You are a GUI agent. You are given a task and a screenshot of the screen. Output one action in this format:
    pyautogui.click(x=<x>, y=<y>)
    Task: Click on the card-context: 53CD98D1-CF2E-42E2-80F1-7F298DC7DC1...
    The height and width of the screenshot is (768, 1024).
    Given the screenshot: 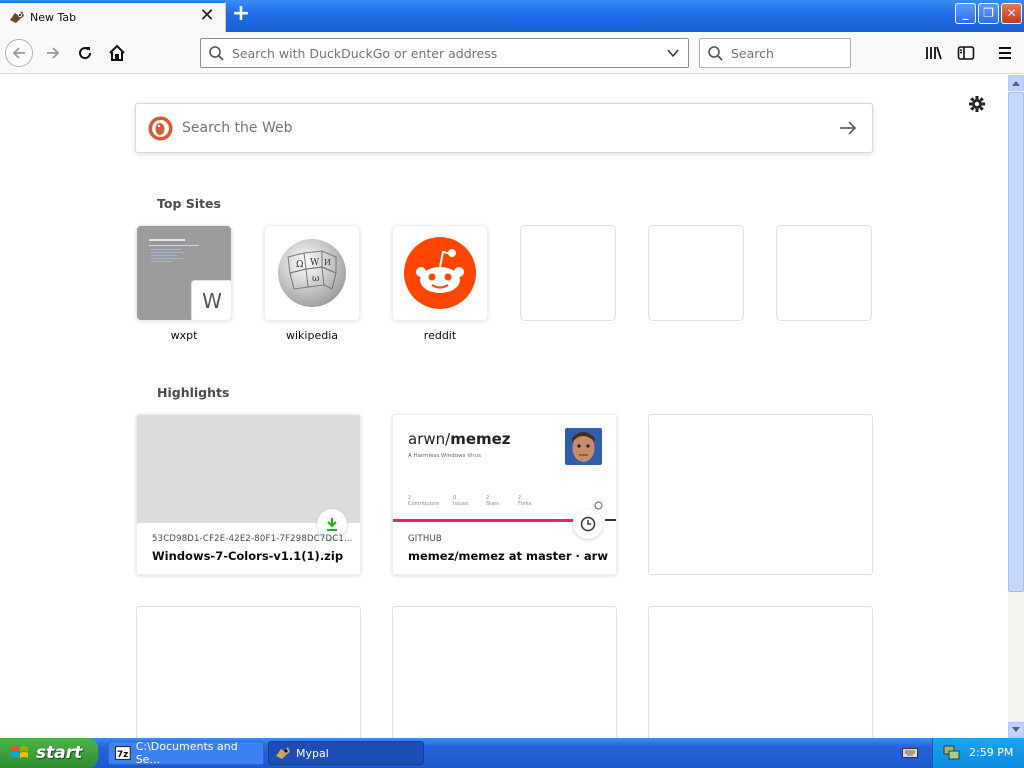 What is the action you would take?
    pyautogui.click(x=252, y=539)
    